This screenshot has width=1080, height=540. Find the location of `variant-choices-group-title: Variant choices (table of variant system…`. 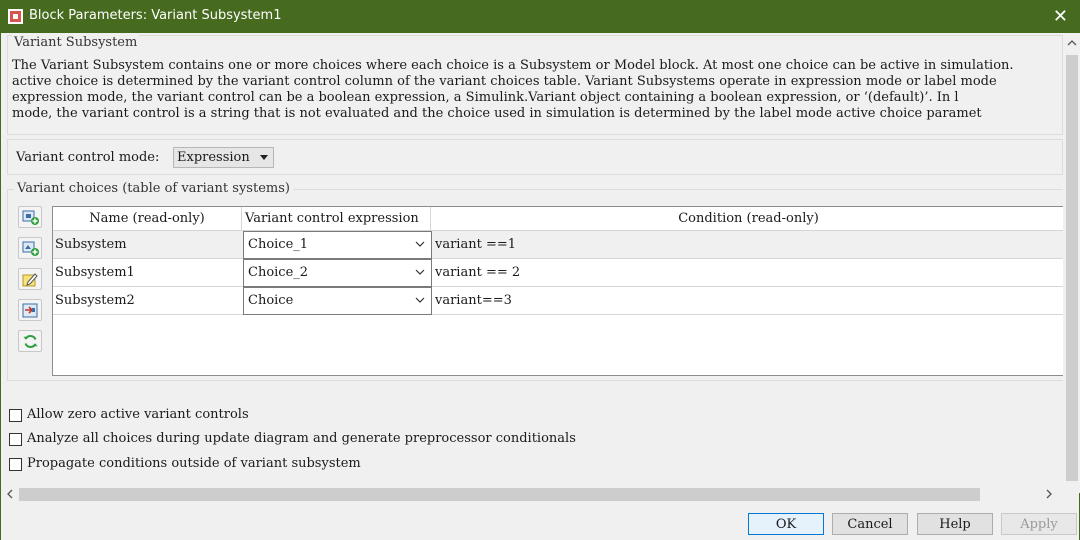

variant-choices-group-title: Variant choices (table of variant system… is located at coordinates (153, 188).